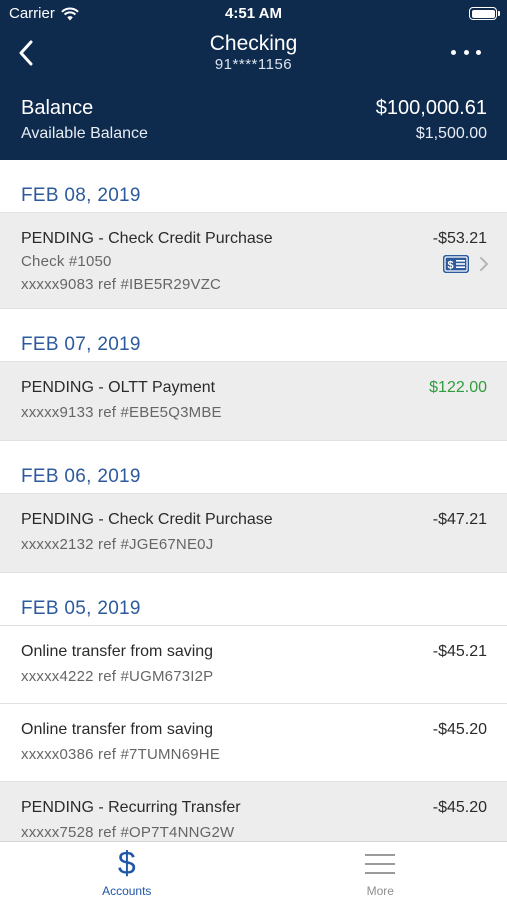 The image size is (507, 900). What do you see at coordinates (253, 64) in the screenshot?
I see `account-number: 91****1156` at bounding box center [253, 64].